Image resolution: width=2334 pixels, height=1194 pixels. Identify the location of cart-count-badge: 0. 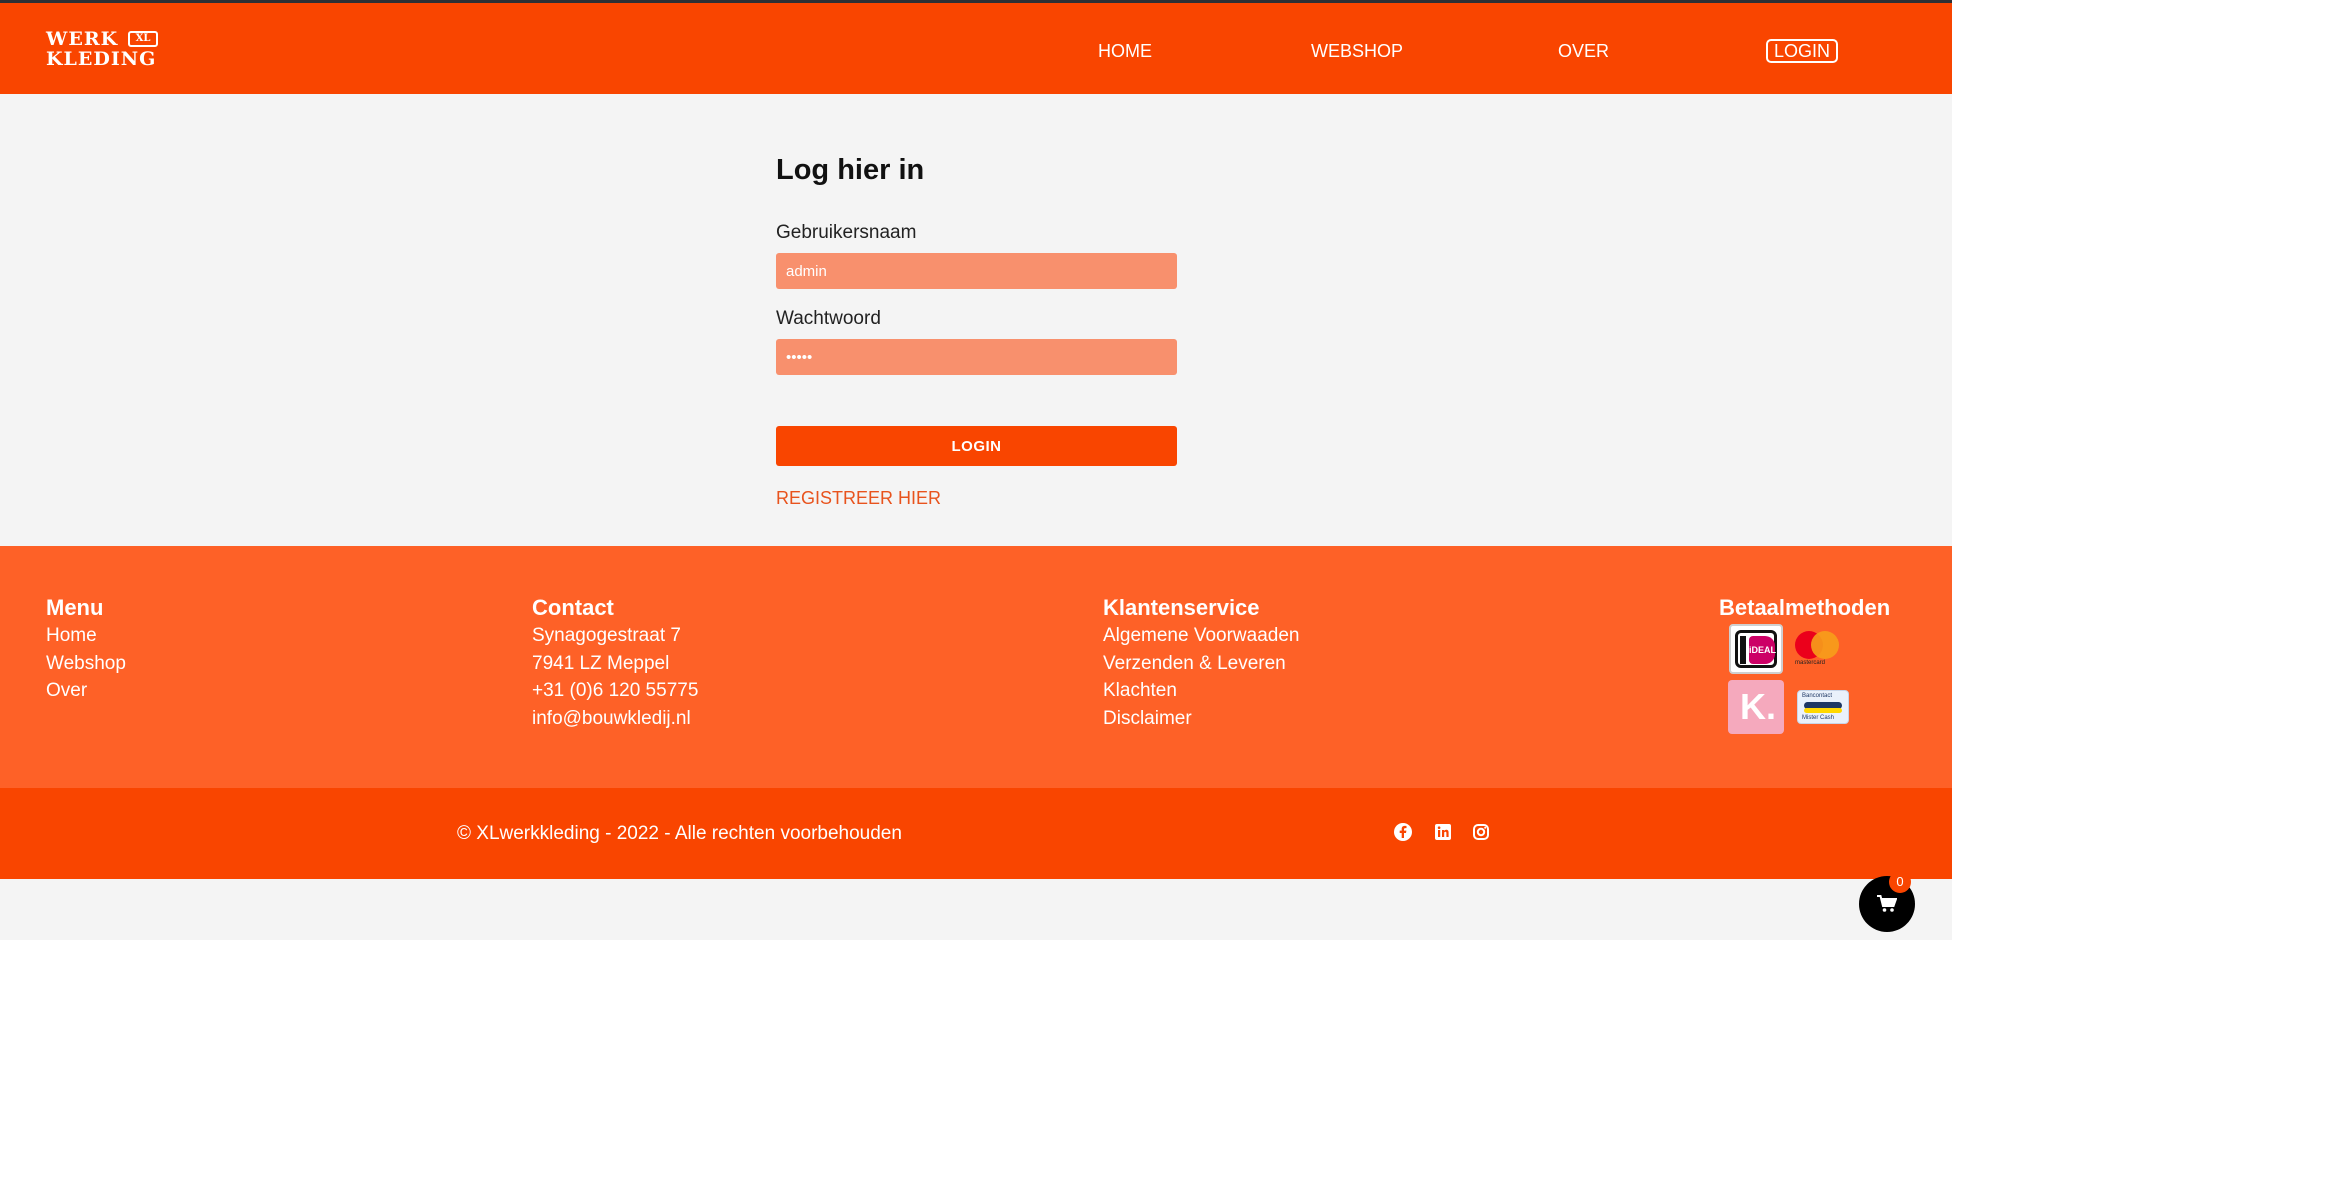
(1900, 882).